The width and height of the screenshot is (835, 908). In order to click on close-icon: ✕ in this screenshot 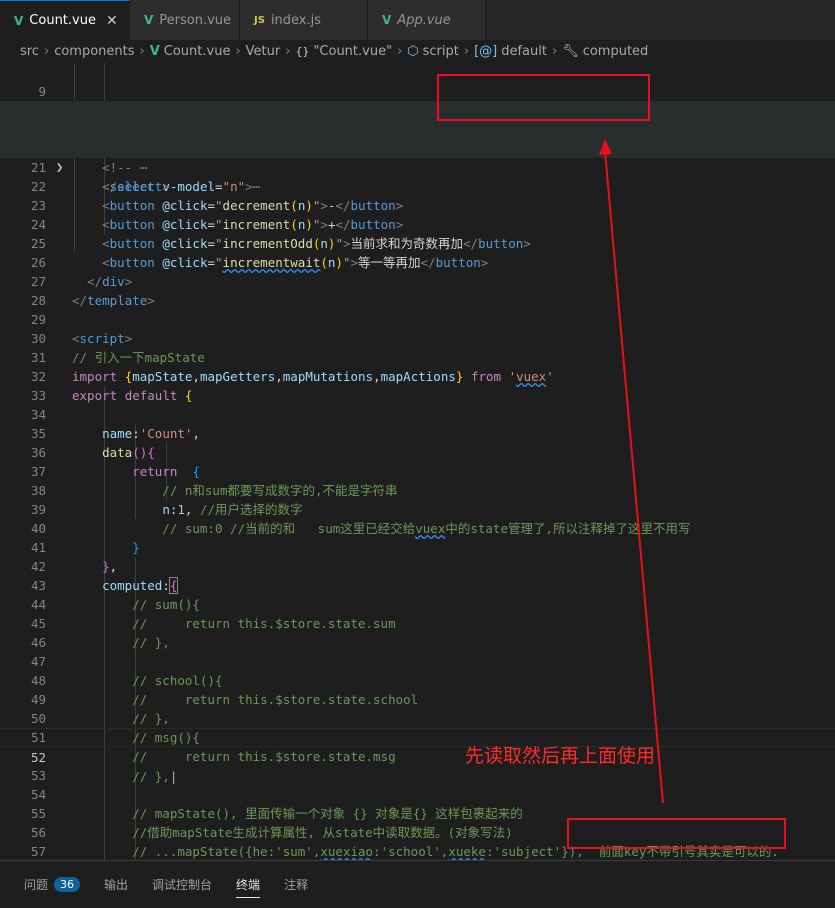, I will do `click(112, 21)`.